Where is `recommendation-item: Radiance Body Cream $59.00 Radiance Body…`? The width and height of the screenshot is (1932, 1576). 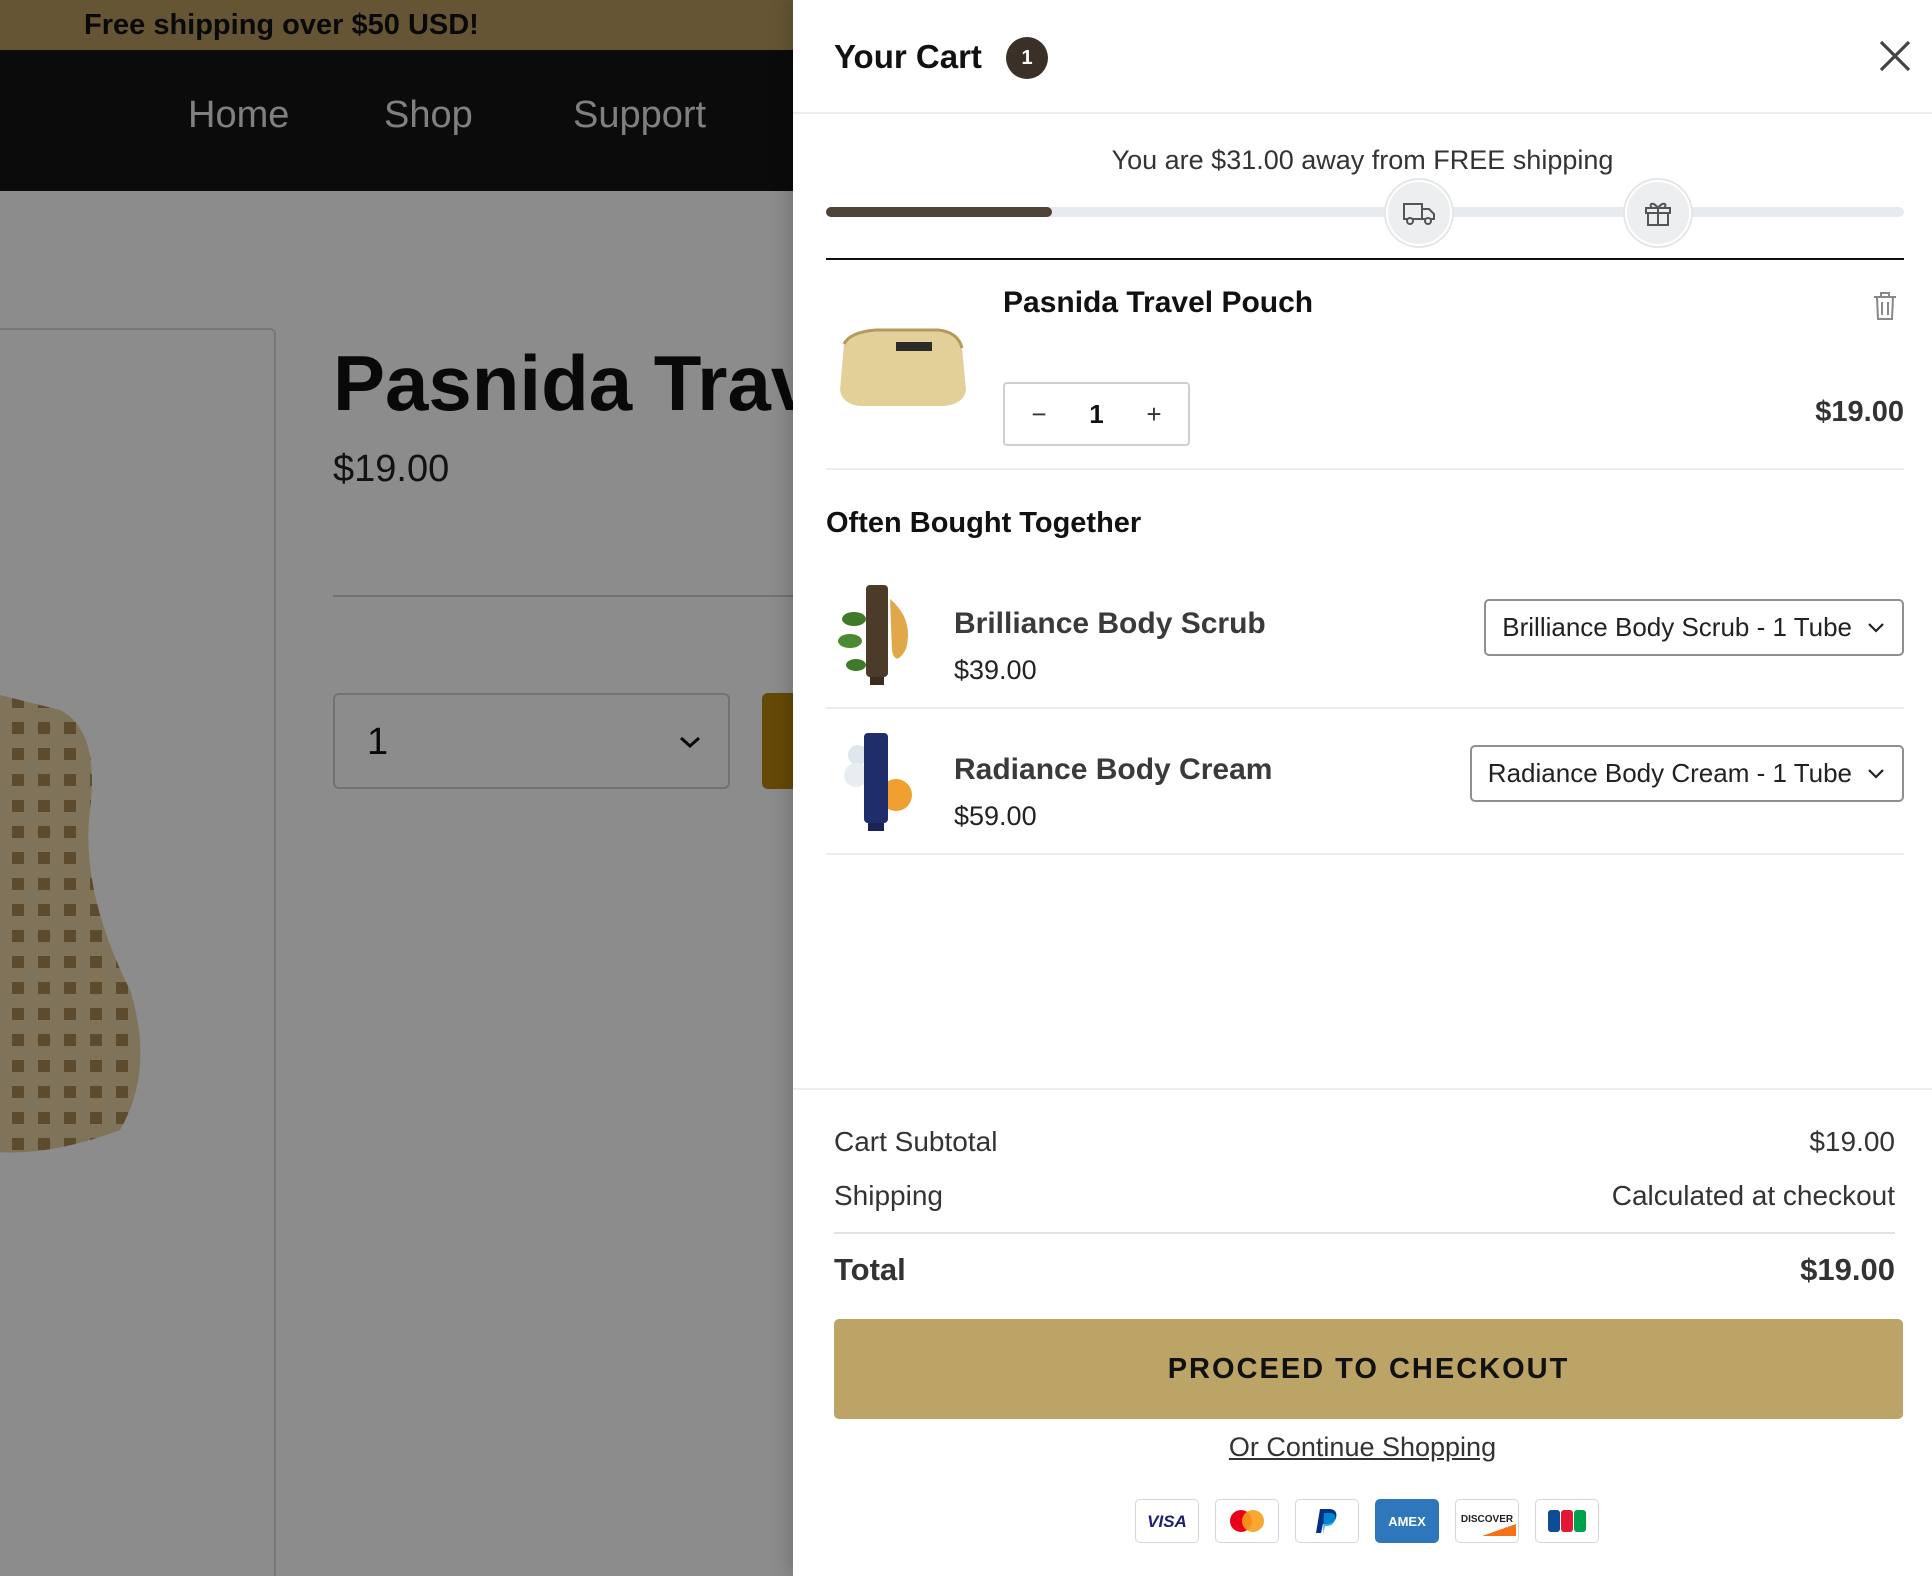
recommendation-item: Radiance Body Cream $59.00 Radiance Body… is located at coordinates (1365, 782).